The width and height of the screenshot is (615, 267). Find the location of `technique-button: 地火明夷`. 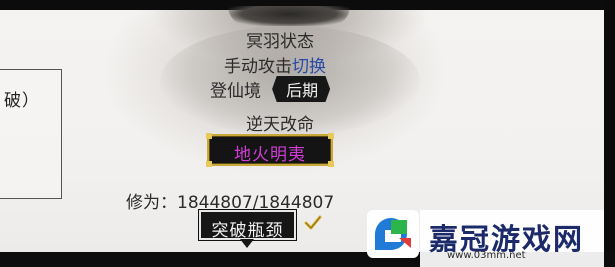

technique-button: 地火明夷 is located at coordinates (270, 150).